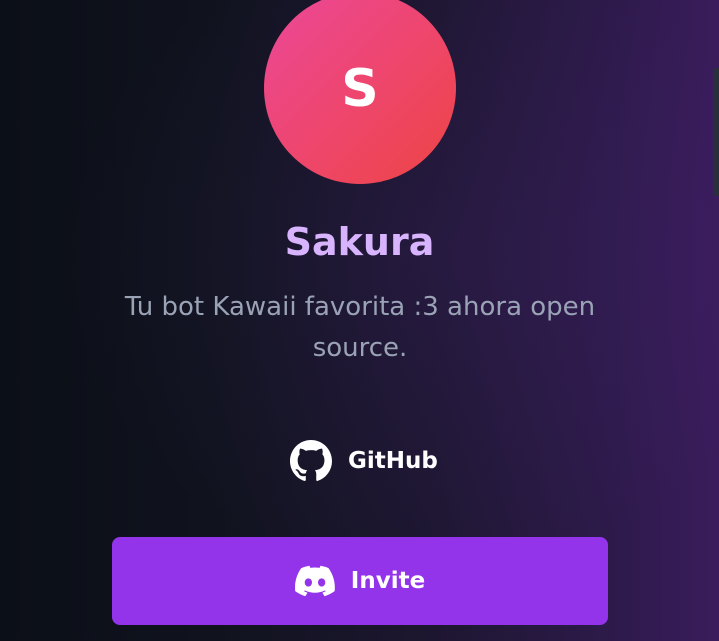 This screenshot has height=641, width=719. What do you see at coordinates (388, 581) in the screenshot?
I see `invite-label: Invite` at bounding box center [388, 581].